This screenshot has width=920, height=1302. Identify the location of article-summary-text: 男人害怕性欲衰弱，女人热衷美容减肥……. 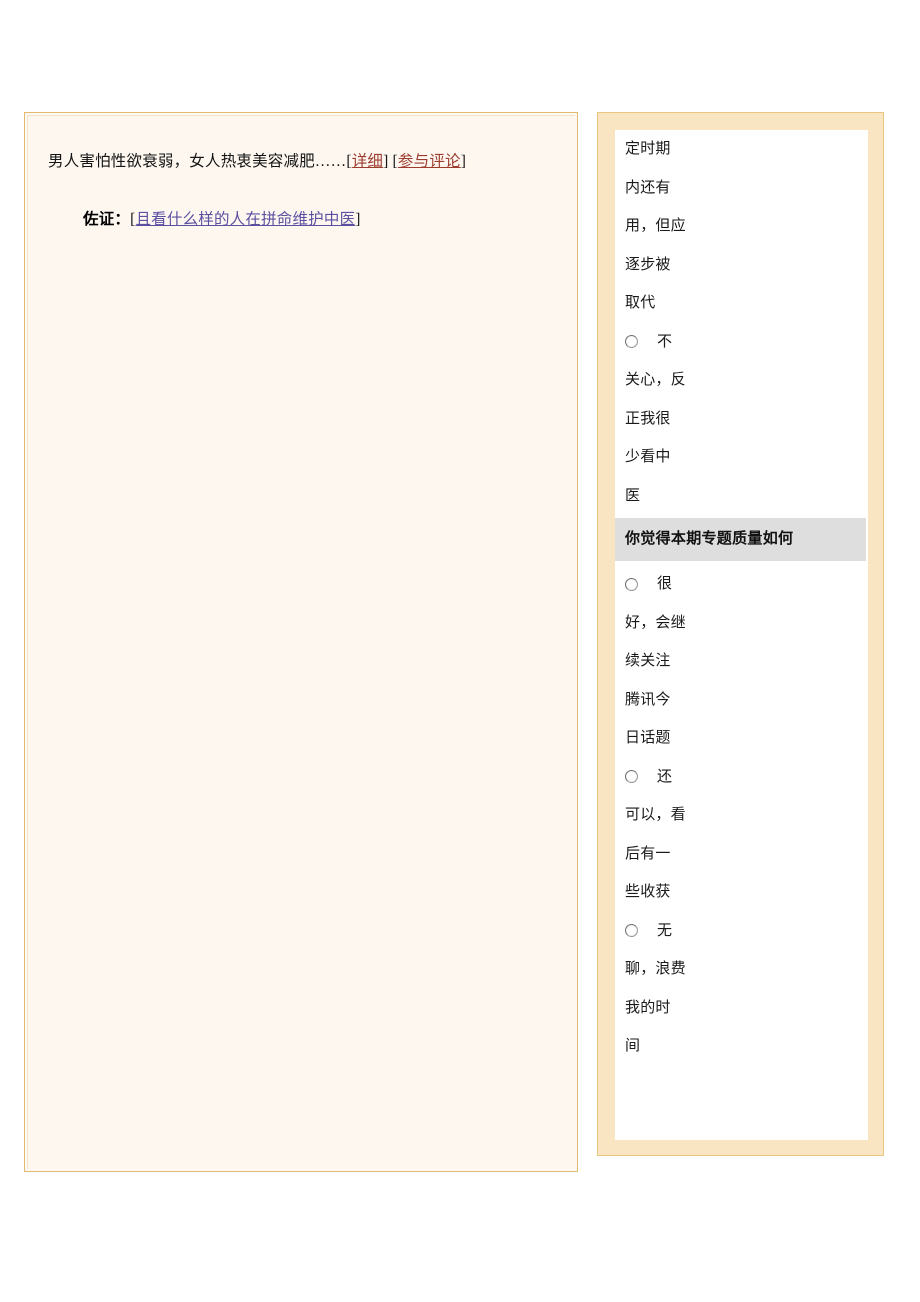
(197, 161).